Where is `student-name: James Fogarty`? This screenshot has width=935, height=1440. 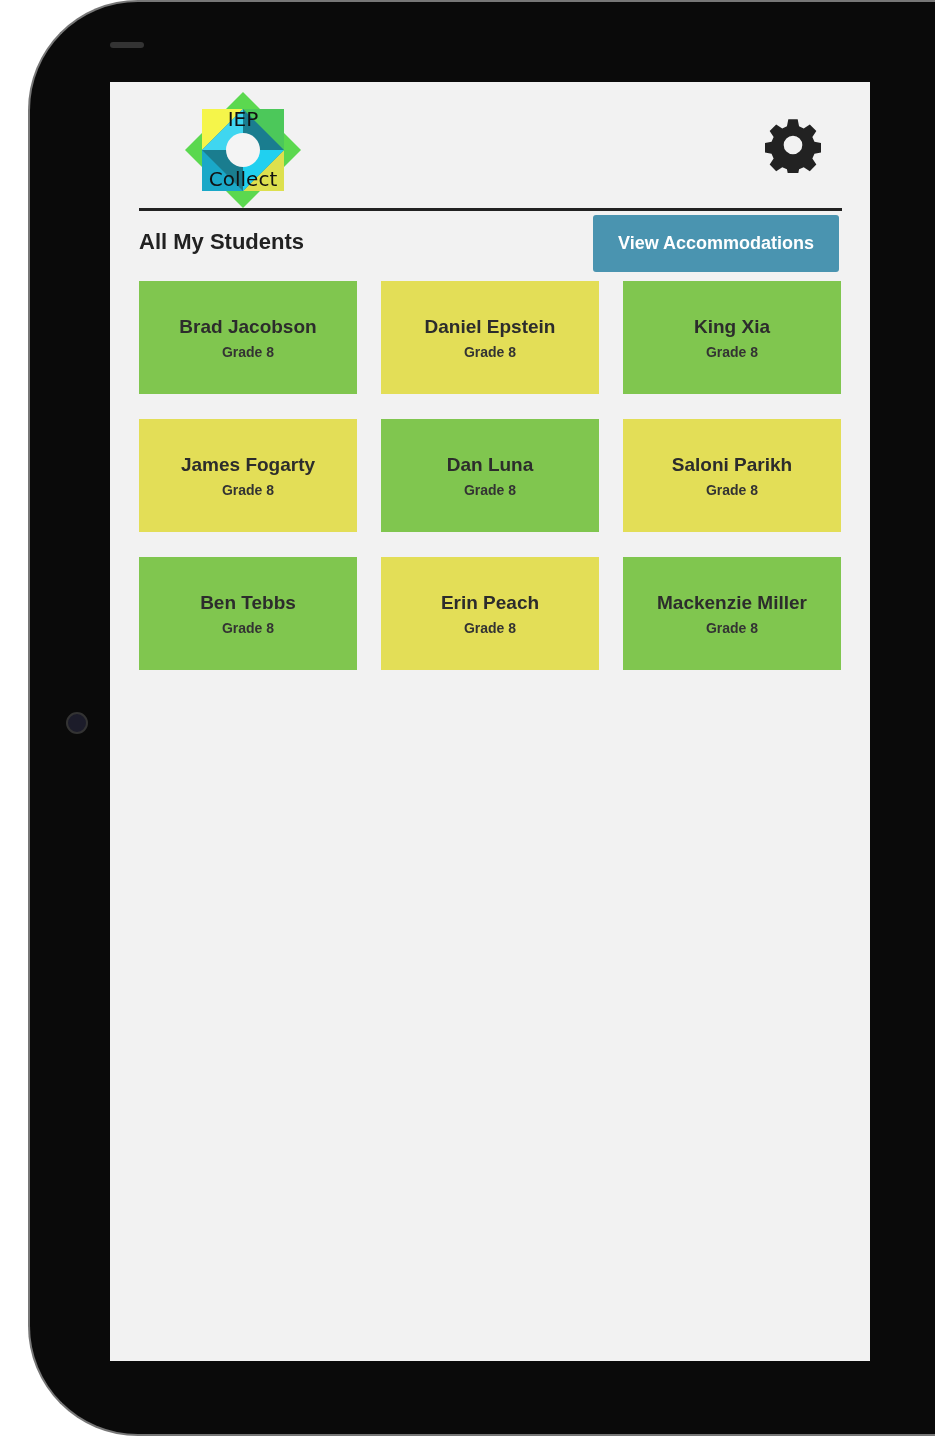 student-name: James Fogarty is located at coordinates (248, 464).